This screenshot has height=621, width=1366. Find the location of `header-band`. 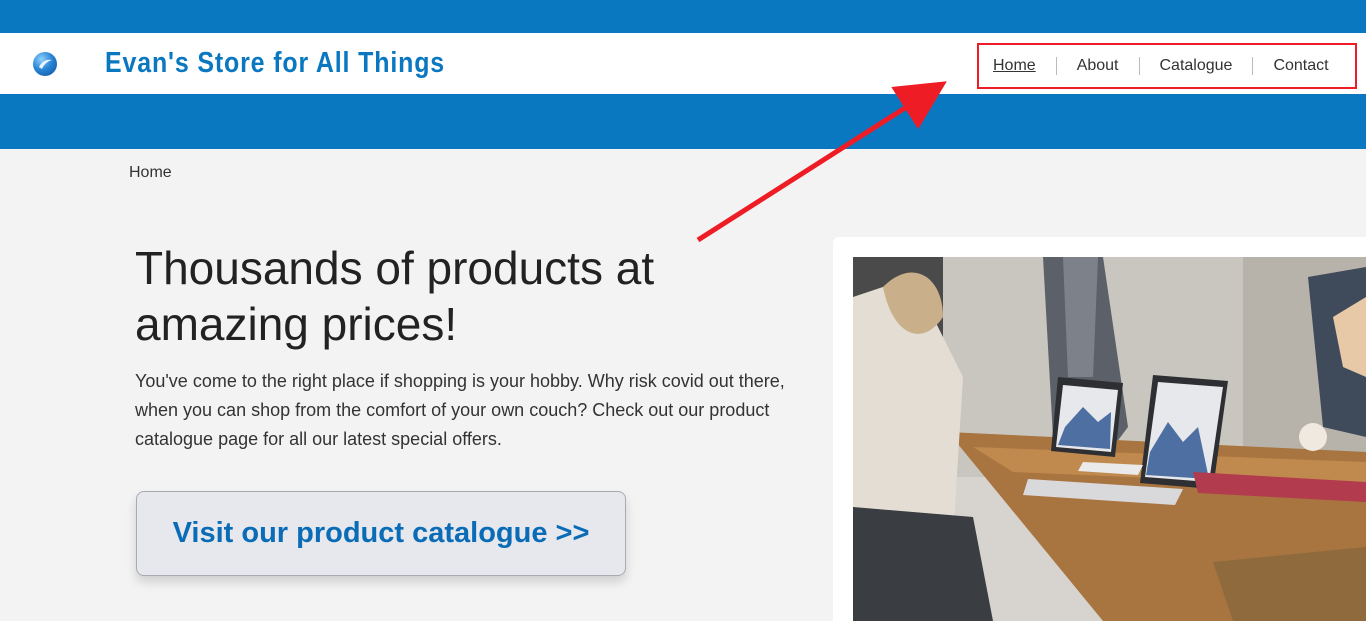

header-band is located at coordinates (683, 121).